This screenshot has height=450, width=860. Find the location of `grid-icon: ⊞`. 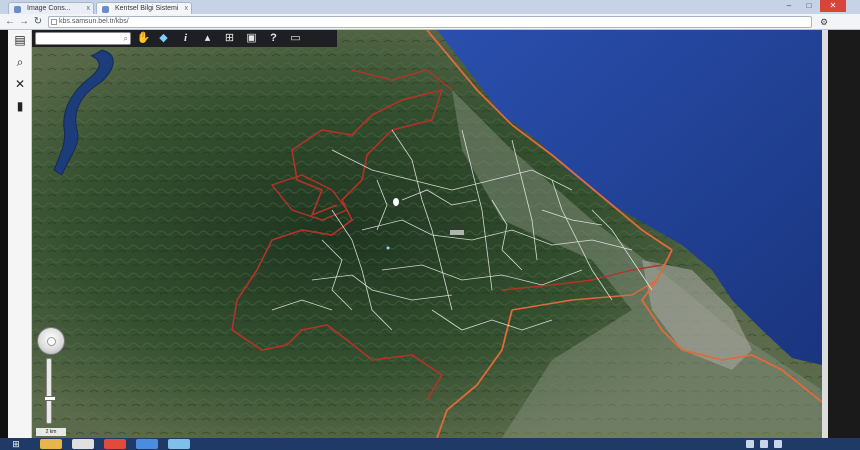

grid-icon: ⊞ is located at coordinates (229, 38).